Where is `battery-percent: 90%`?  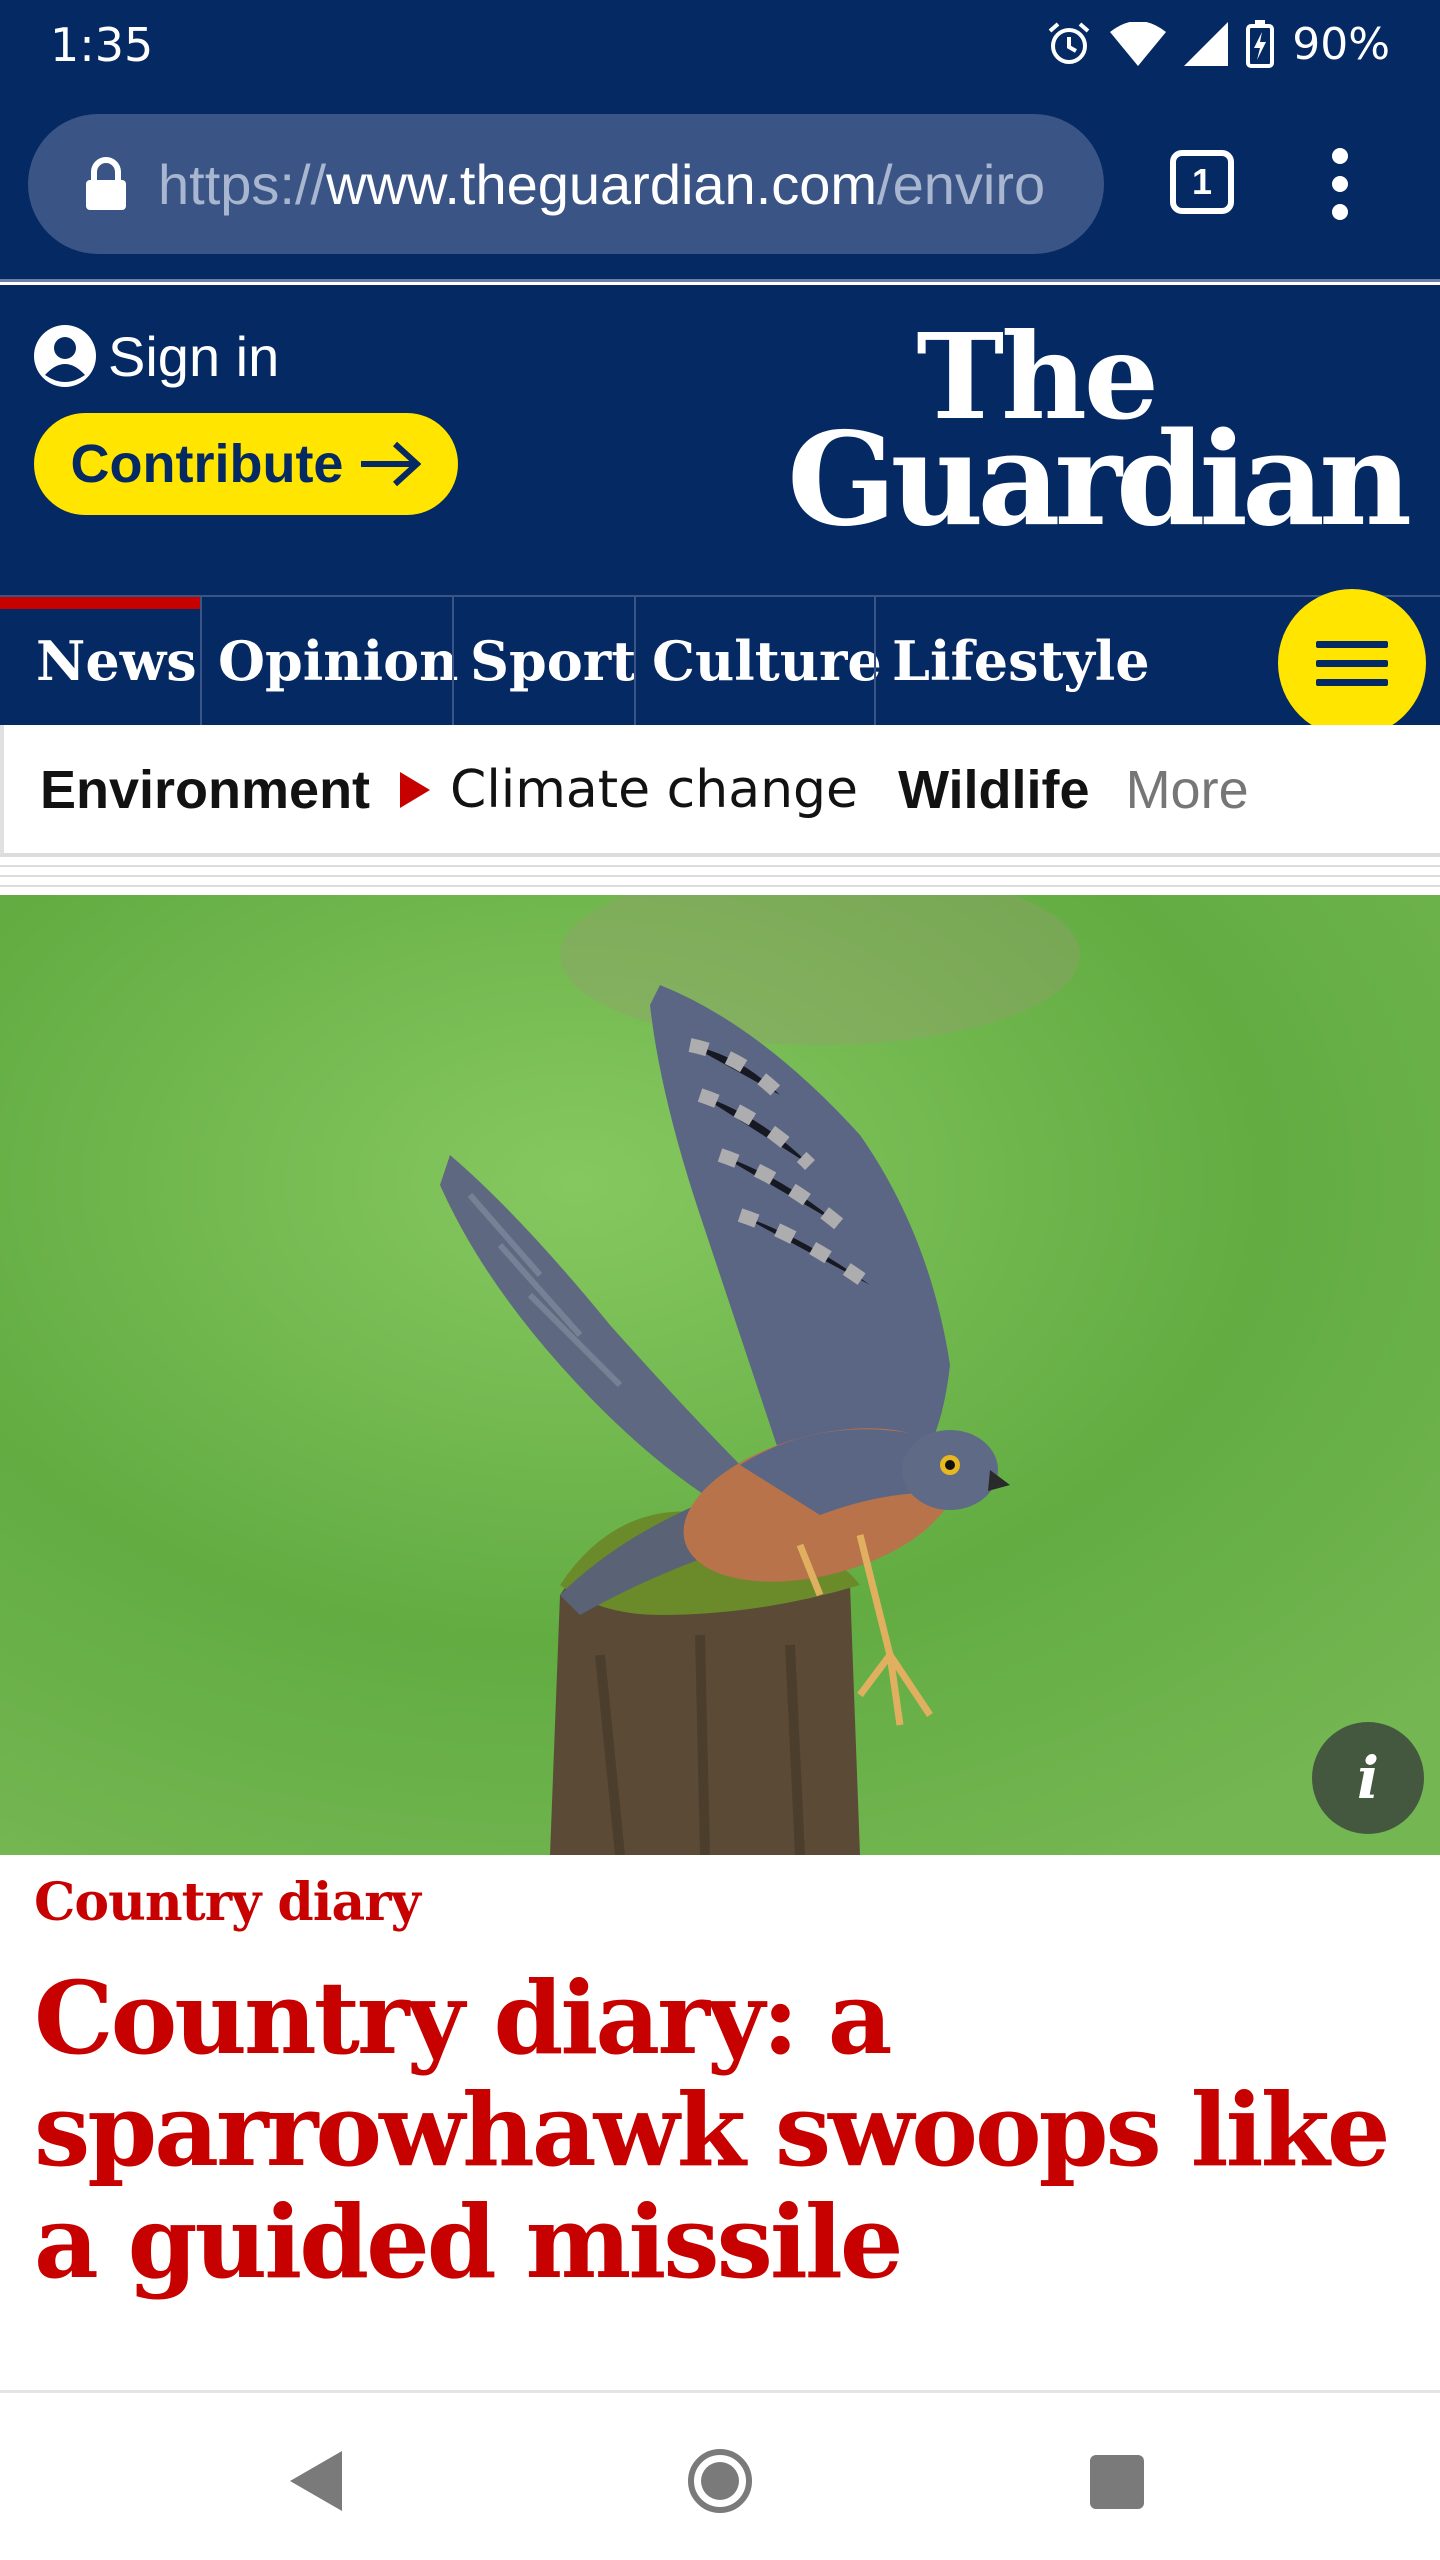
battery-percent: 90% is located at coordinates (1341, 44).